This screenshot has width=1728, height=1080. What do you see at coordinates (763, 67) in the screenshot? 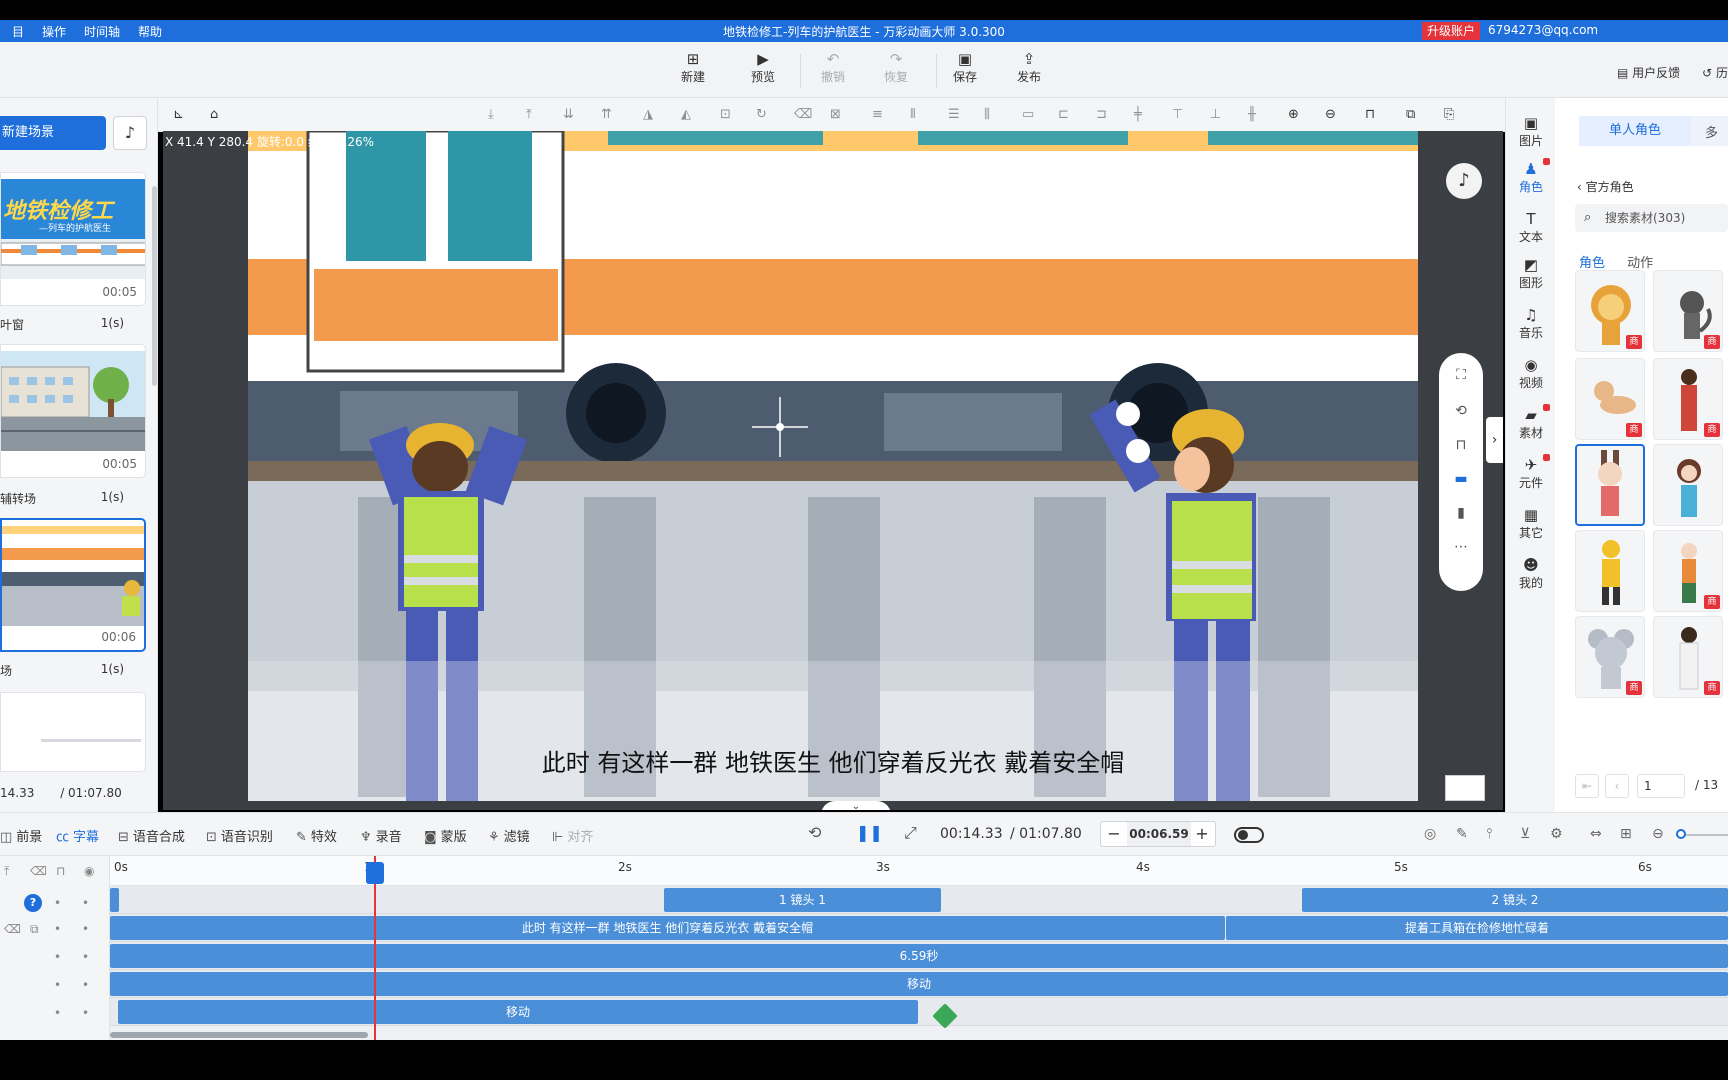
I see `preview-button: ▶ 预览` at bounding box center [763, 67].